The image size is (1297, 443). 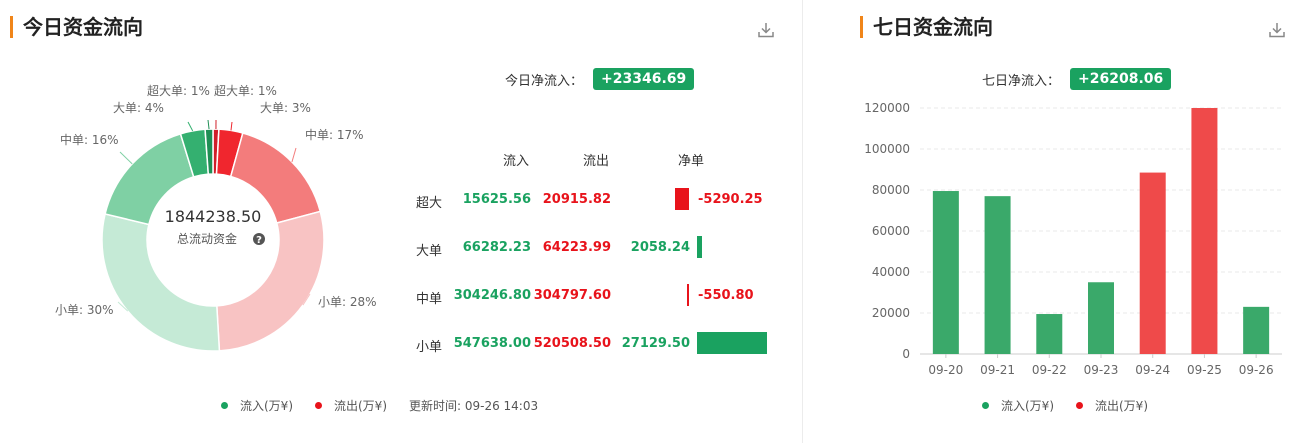 I want to click on y-tick-label: 120000, so click(x=887, y=108).